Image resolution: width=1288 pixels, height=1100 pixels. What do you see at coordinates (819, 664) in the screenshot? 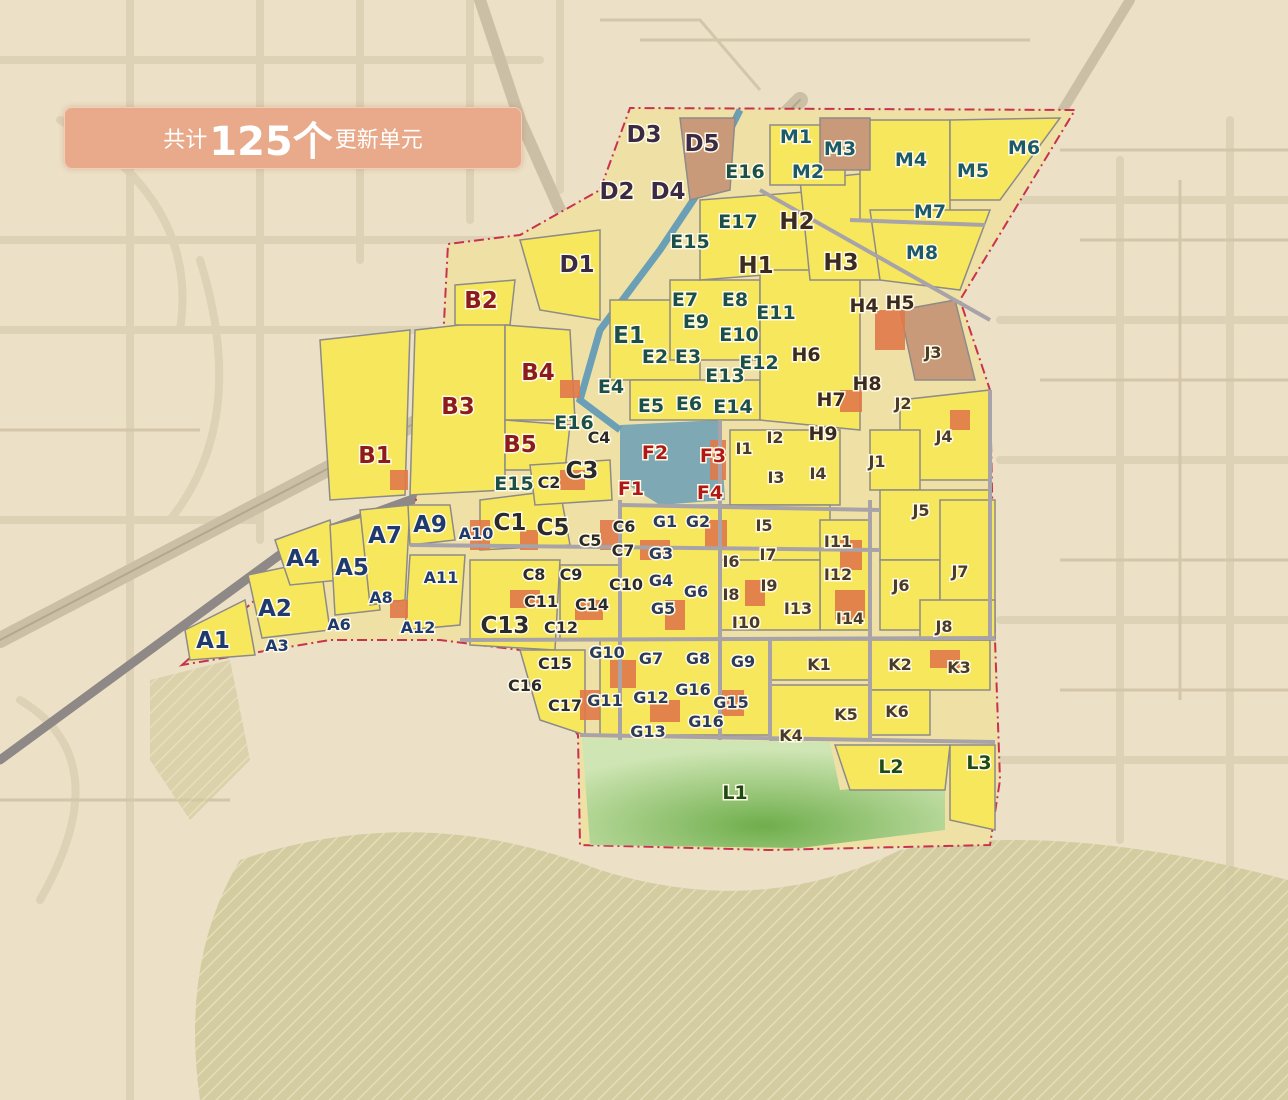
I see `unit-label-K1: K1` at bounding box center [819, 664].